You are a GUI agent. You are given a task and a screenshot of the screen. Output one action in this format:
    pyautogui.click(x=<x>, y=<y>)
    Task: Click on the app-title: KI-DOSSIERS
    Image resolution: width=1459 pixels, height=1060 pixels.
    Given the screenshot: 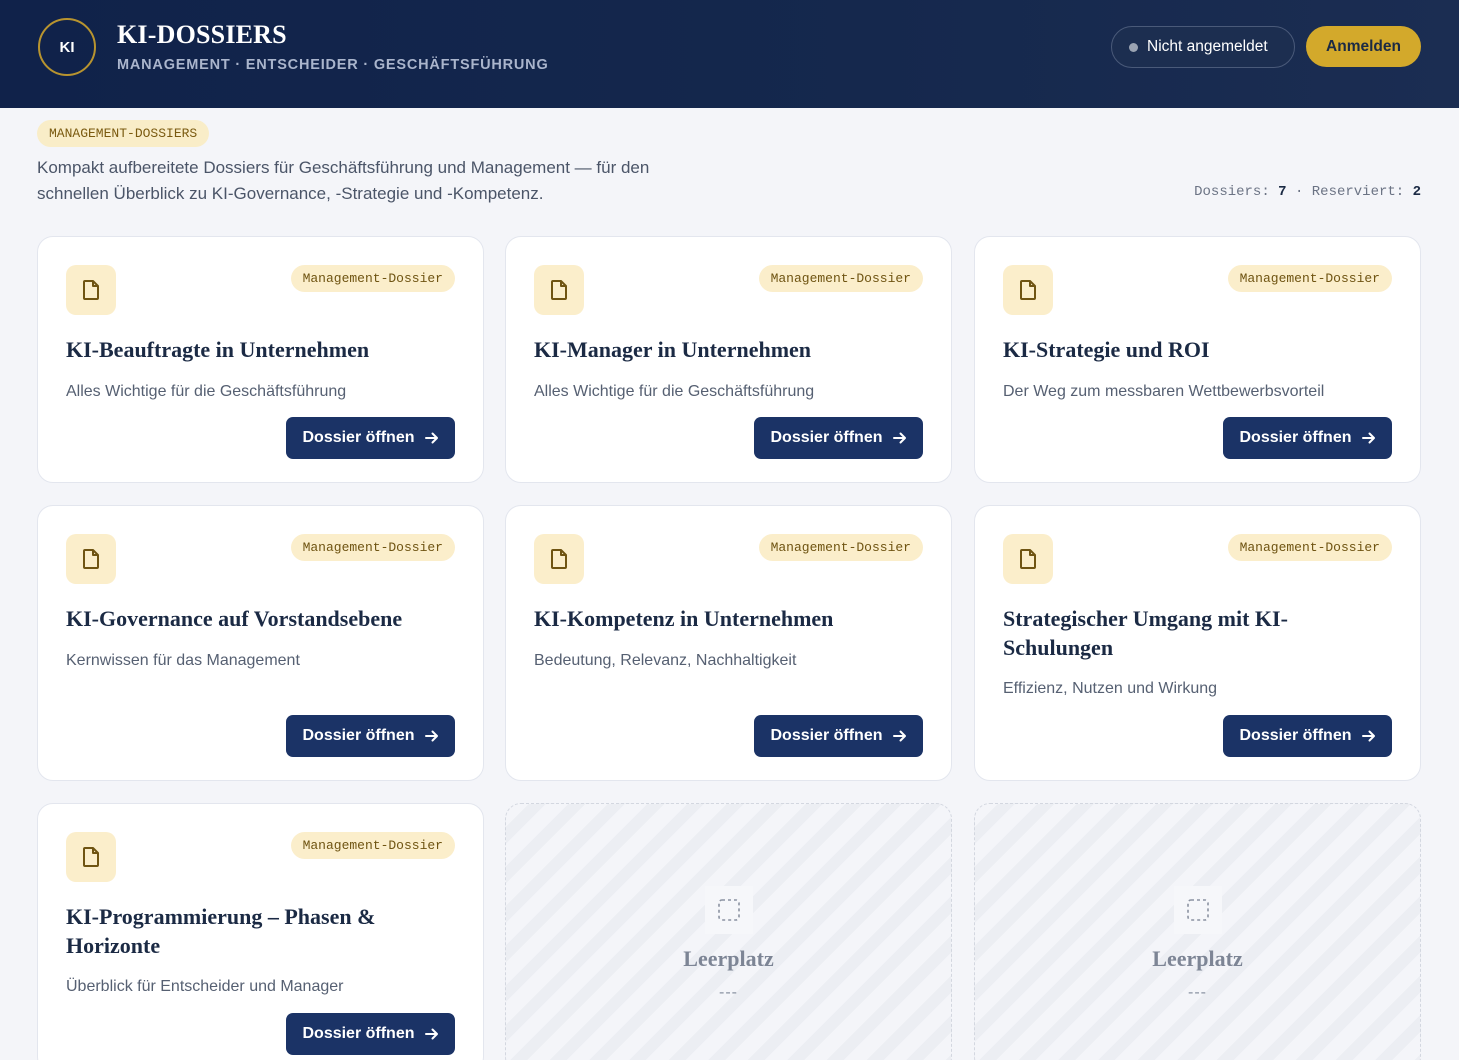 What is the action you would take?
    pyautogui.click(x=202, y=34)
    